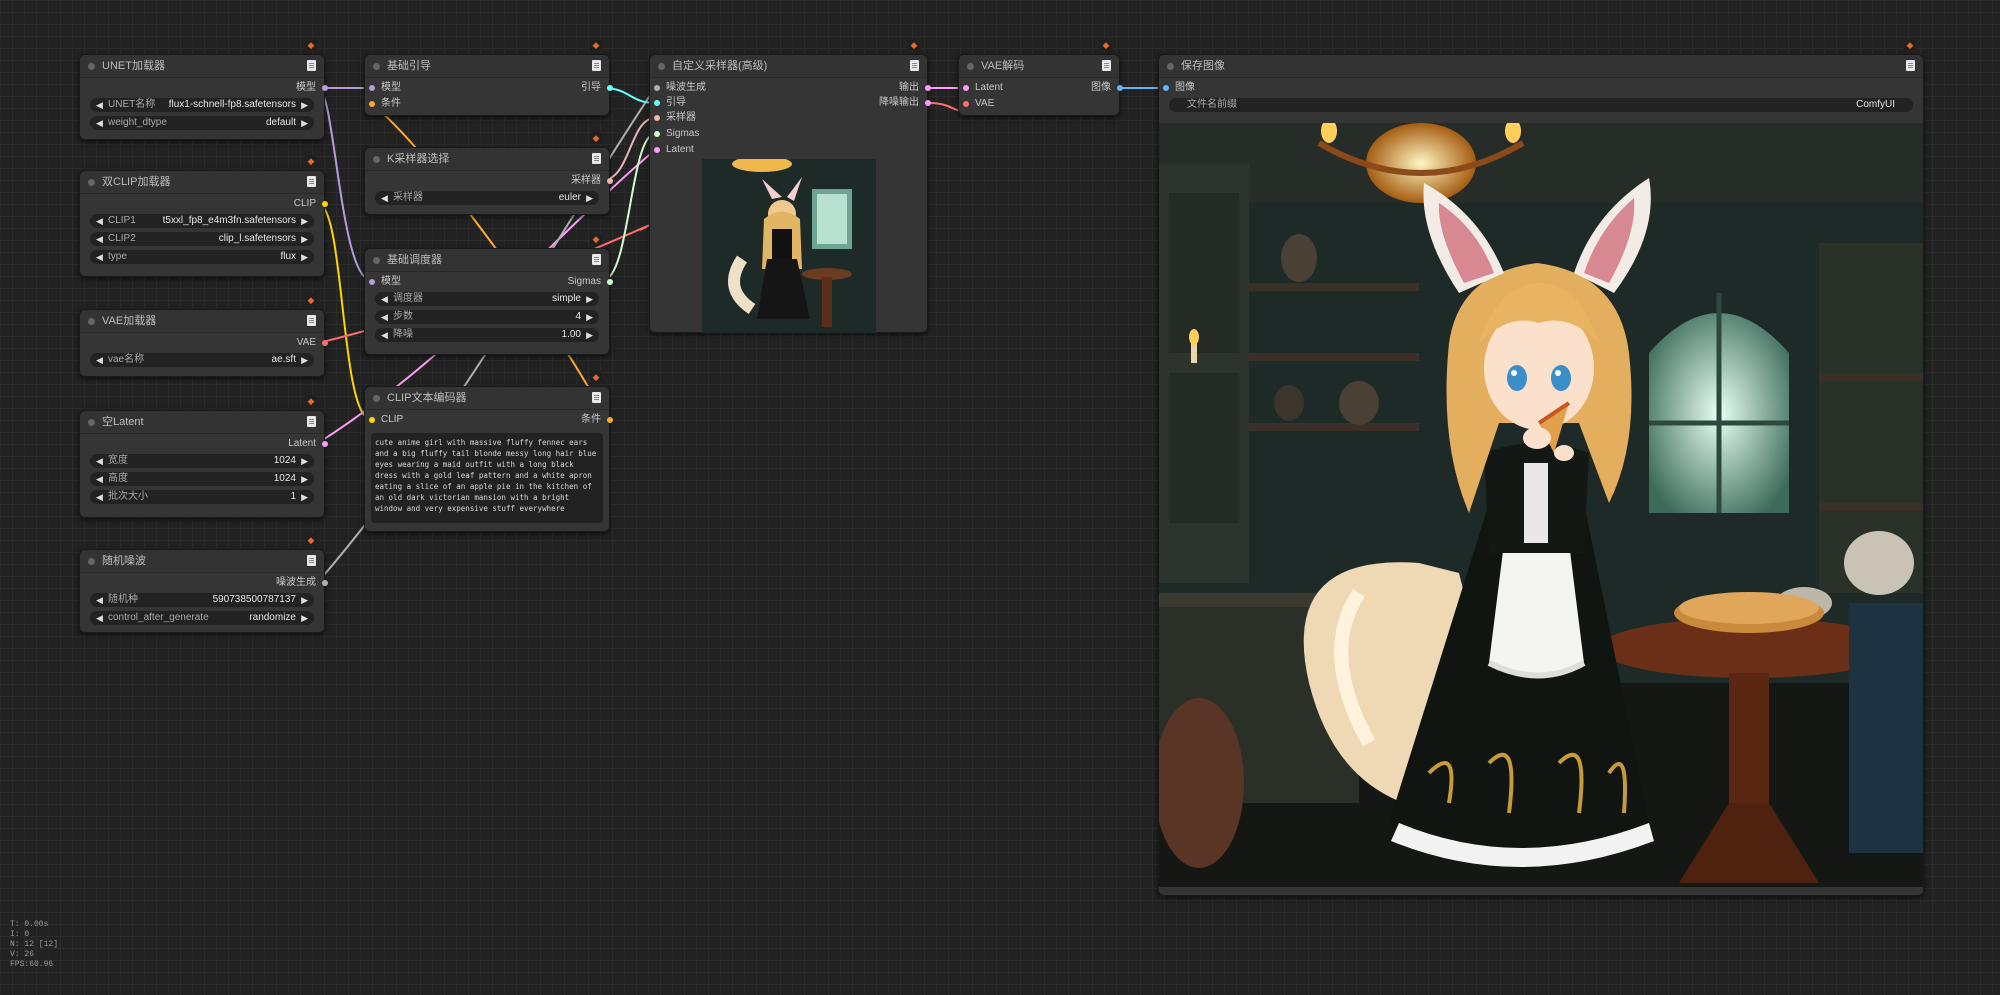  I want to click on width-number: ◀ 宽度 1024 ▶, so click(202, 461).